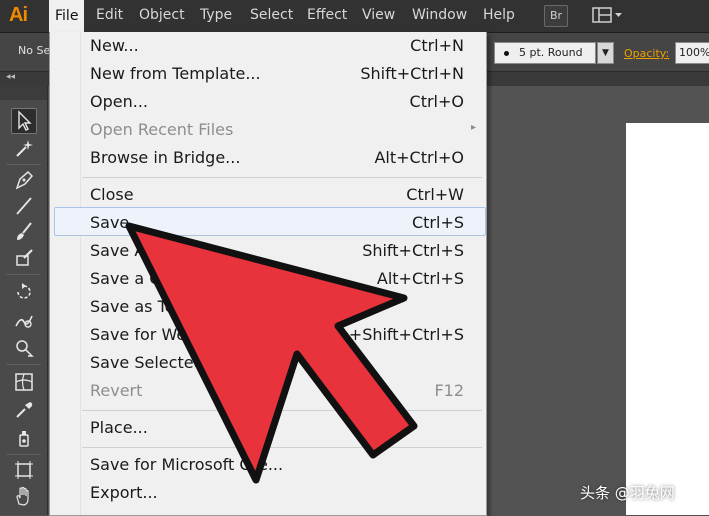  Describe the element at coordinates (24, 496) in the screenshot. I see `hand-icon` at that location.